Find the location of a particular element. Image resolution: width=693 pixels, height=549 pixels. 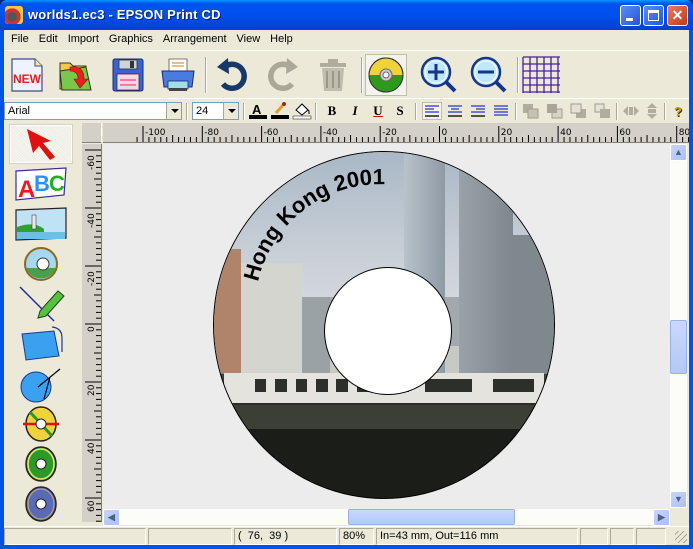

open-button is located at coordinates (75, 75).